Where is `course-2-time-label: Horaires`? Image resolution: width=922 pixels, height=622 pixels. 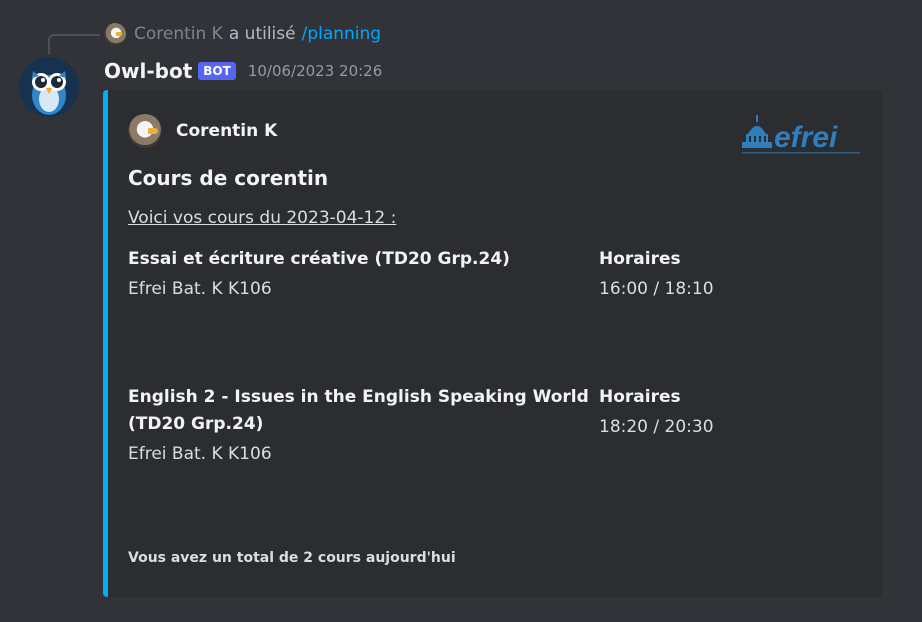
course-2-time-label: Horaires is located at coordinates (640, 397).